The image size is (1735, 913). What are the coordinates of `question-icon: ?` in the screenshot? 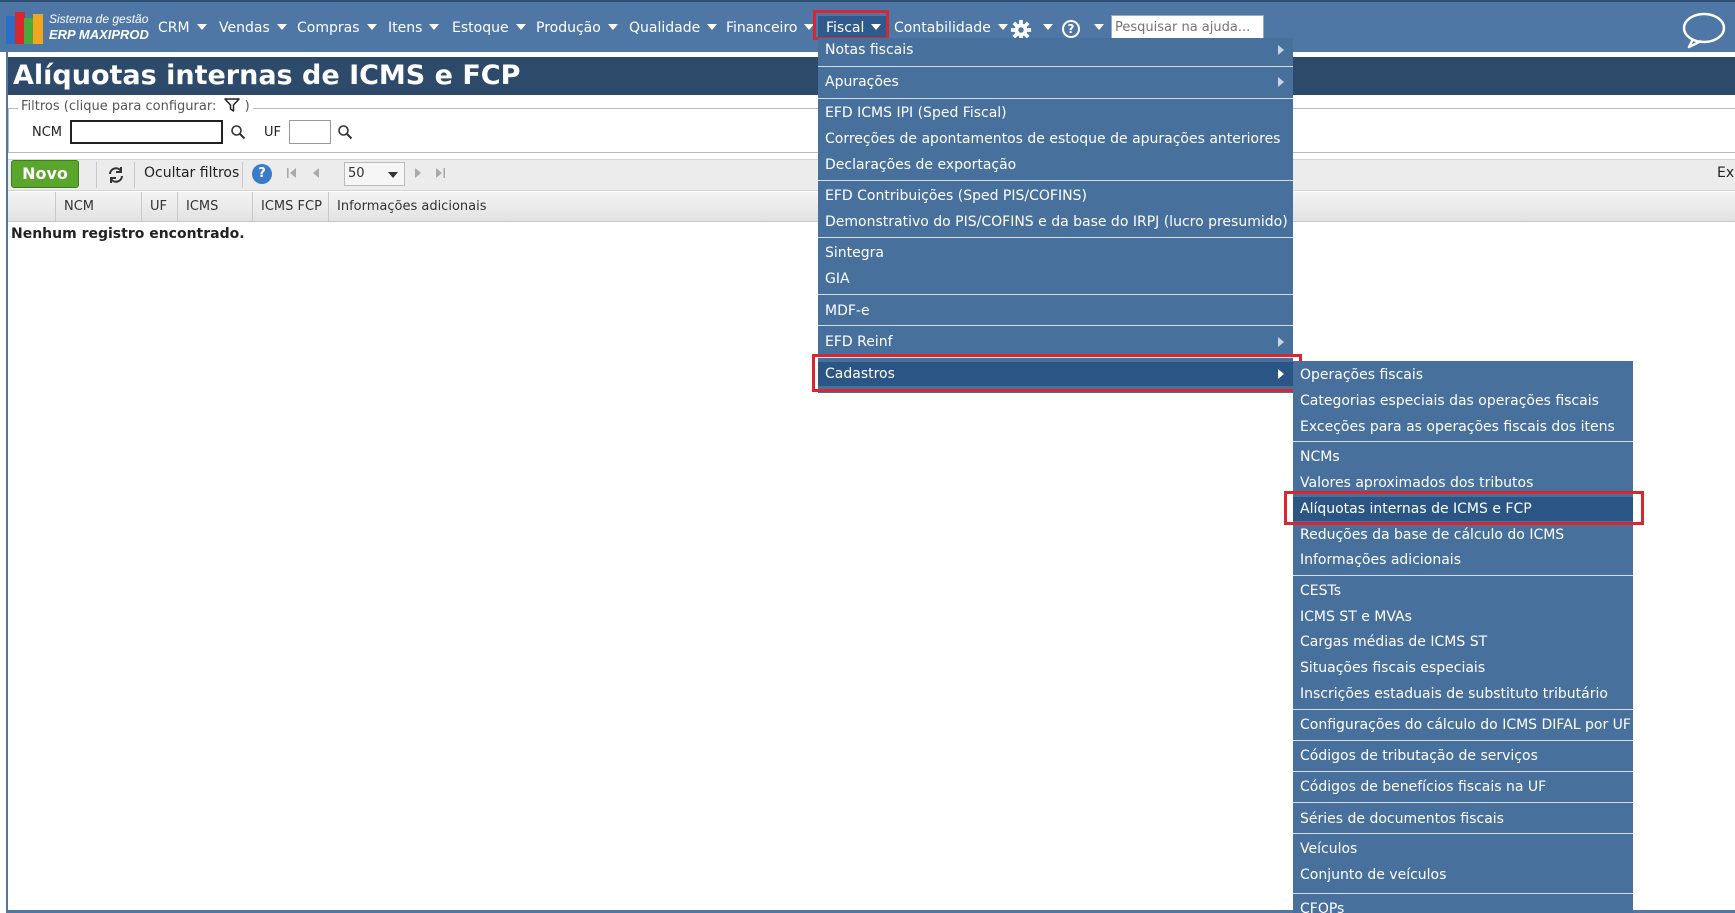 It's located at (1071, 29).